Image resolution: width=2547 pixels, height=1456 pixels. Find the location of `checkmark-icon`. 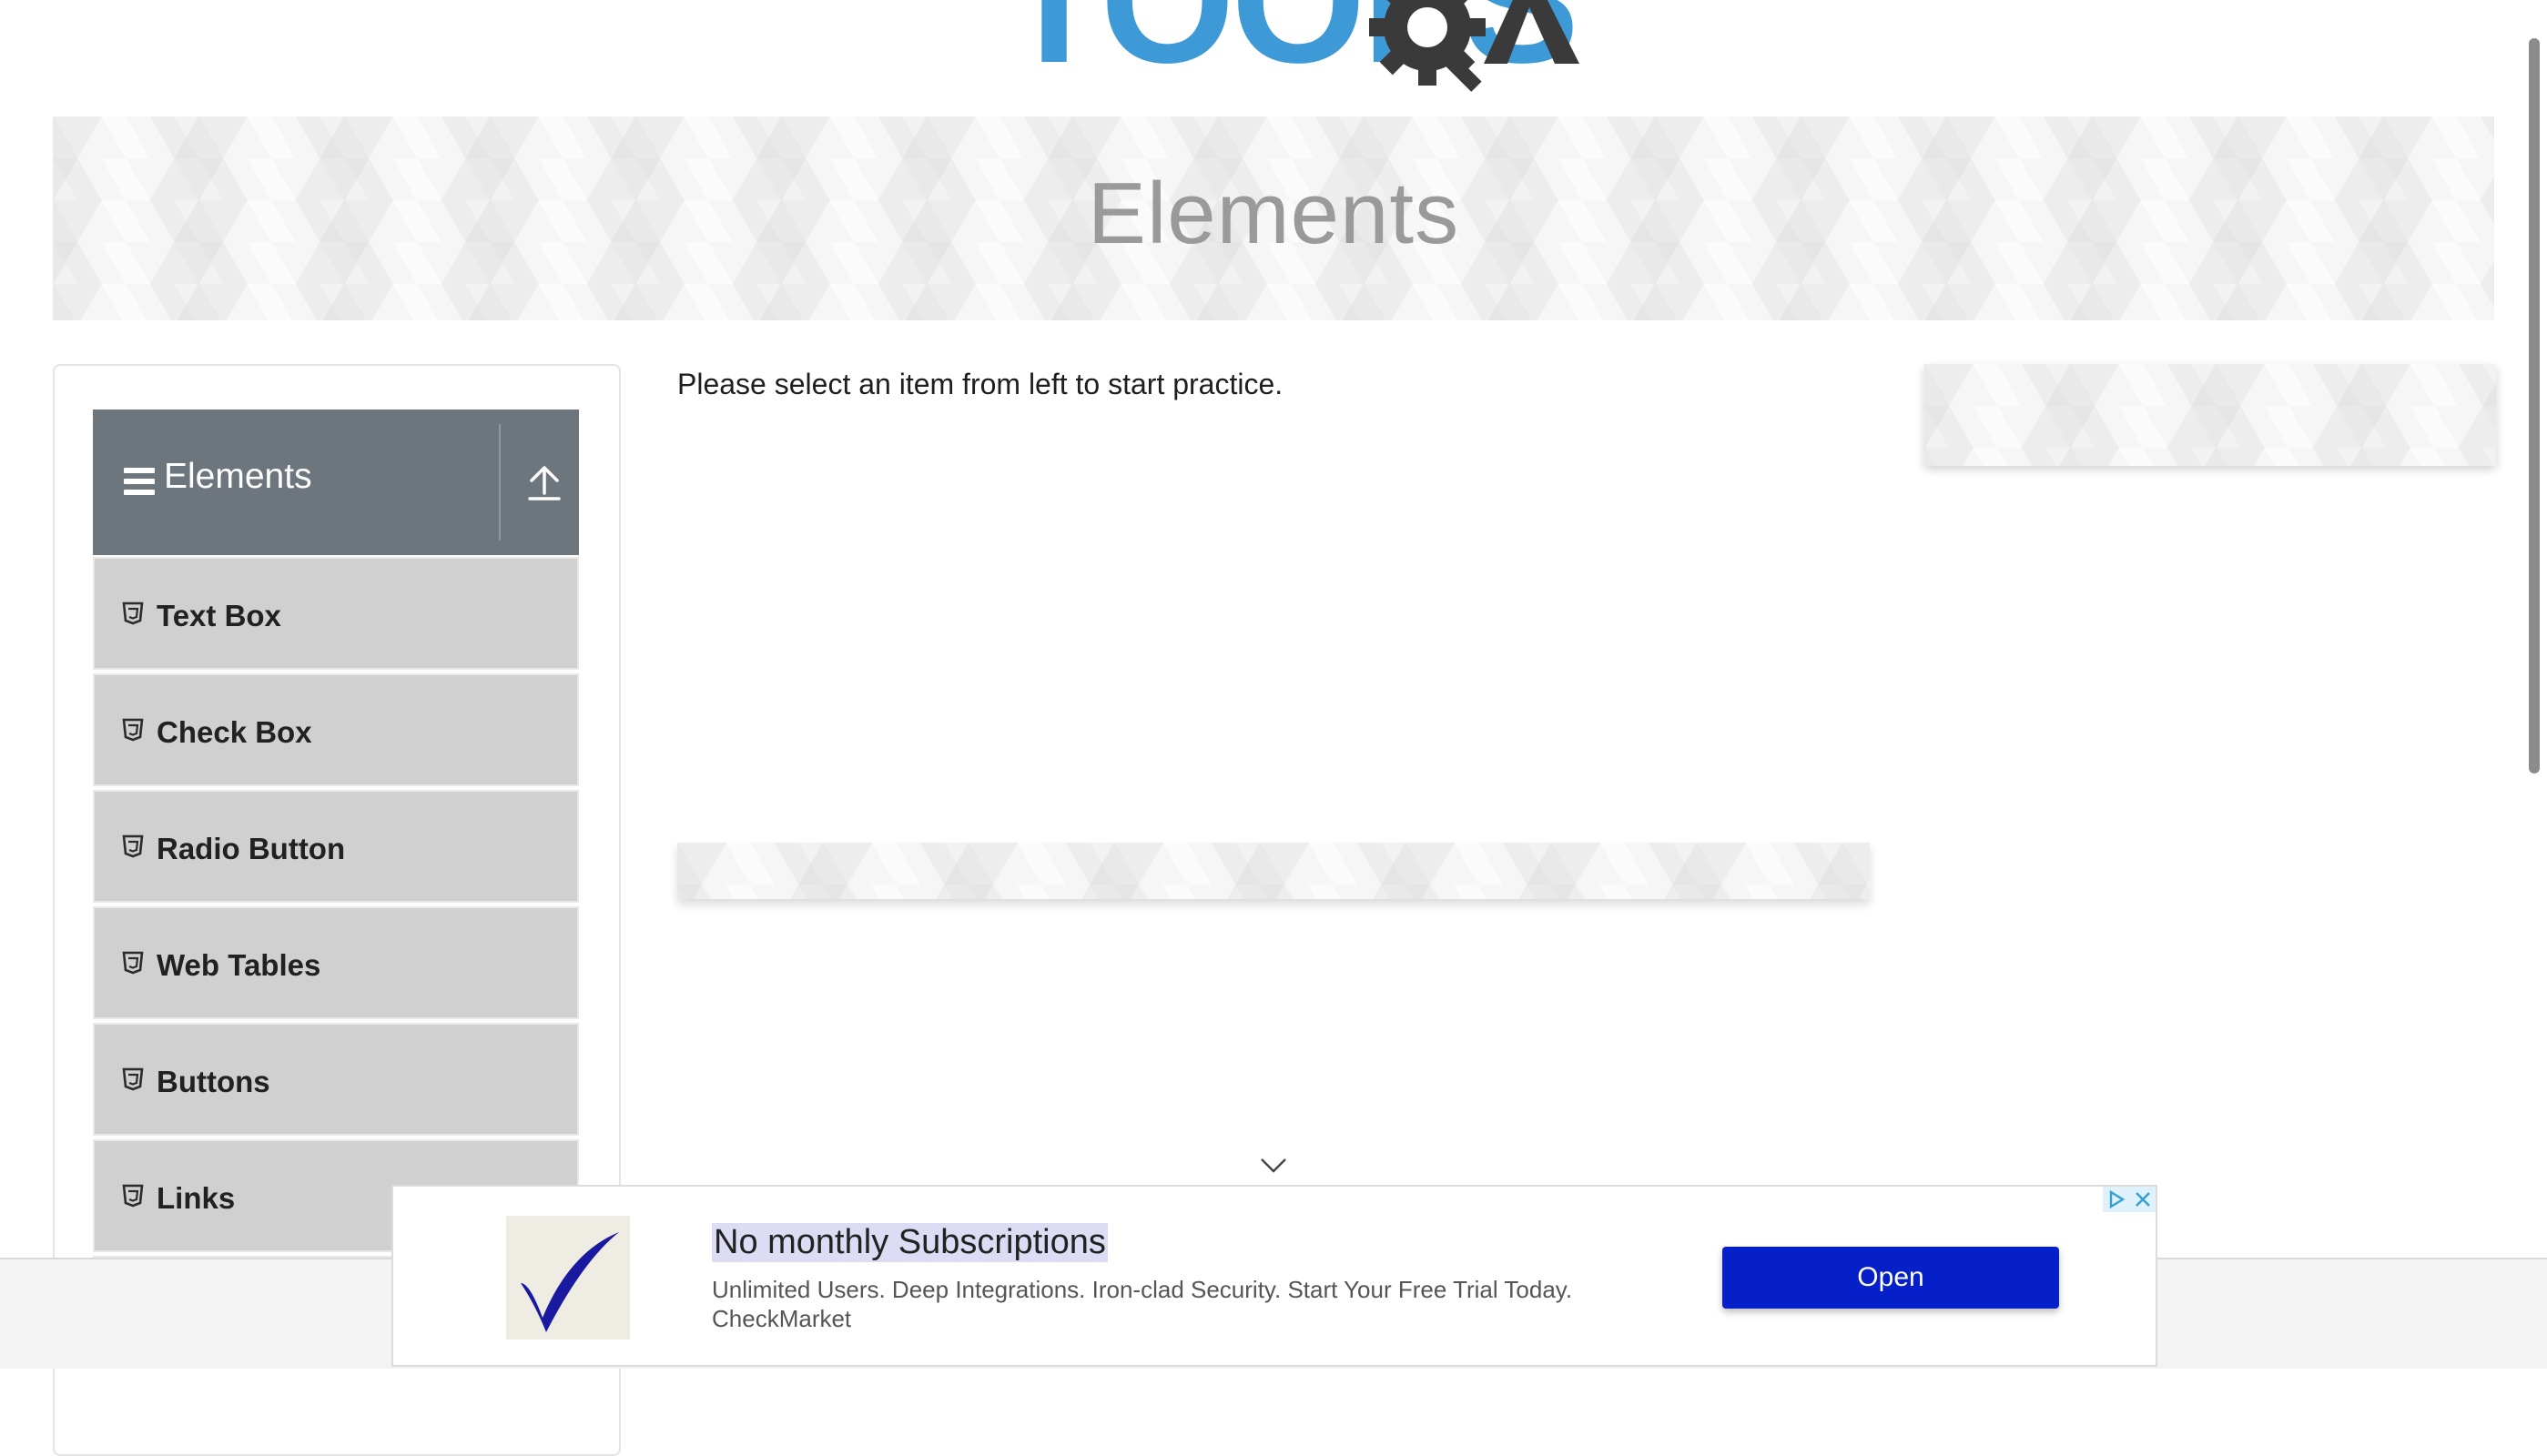

checkmark-icon is located at coordinates (568, 1278).